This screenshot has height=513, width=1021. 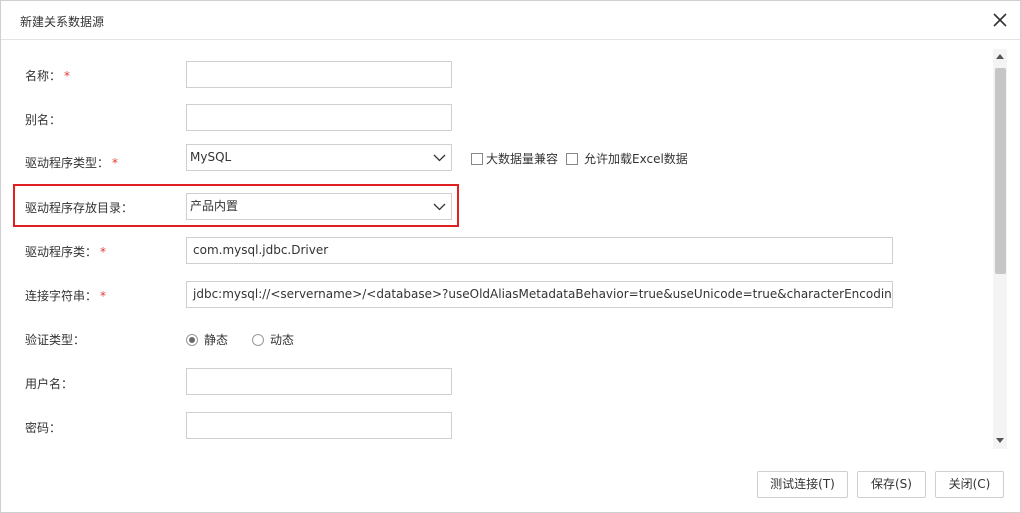 I want to click on auth-static-label: 静态, so click(x=216, y=340).